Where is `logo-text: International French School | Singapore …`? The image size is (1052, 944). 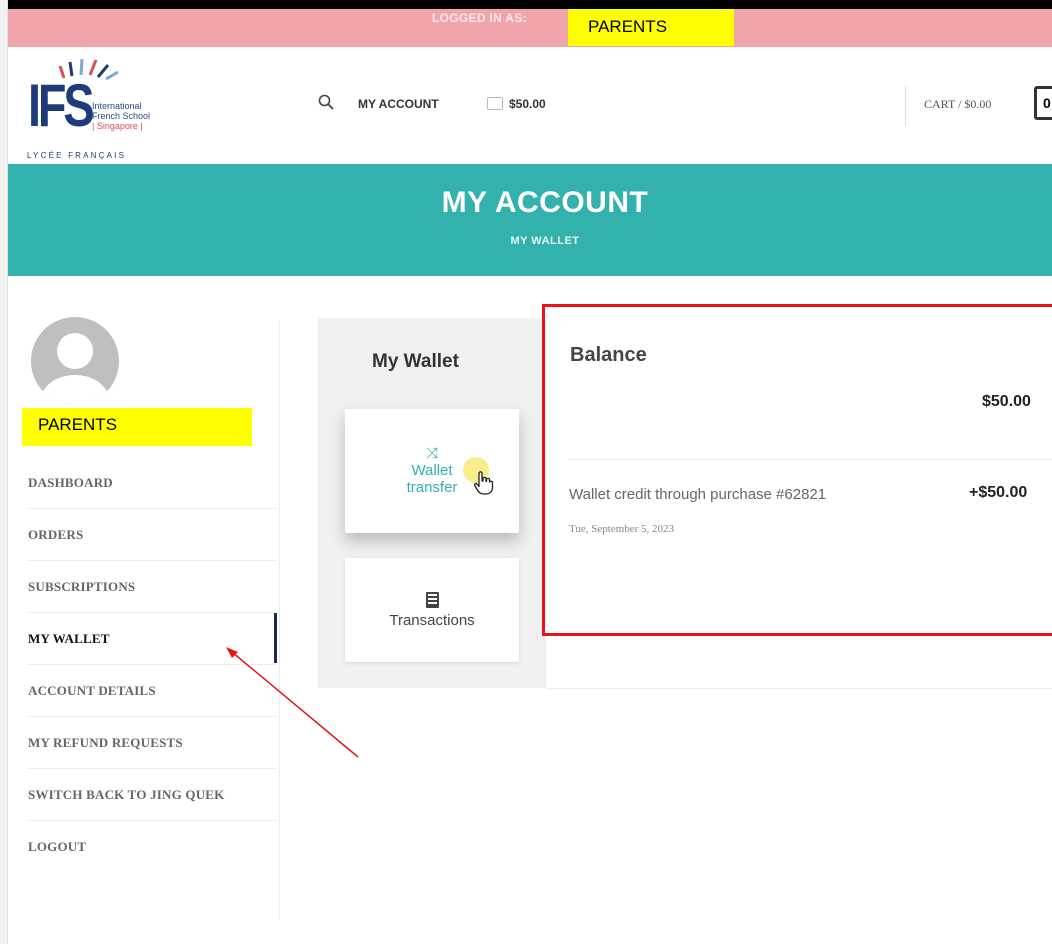
logo-text: International French School | Singapore … is located at coordinates (121, 116).